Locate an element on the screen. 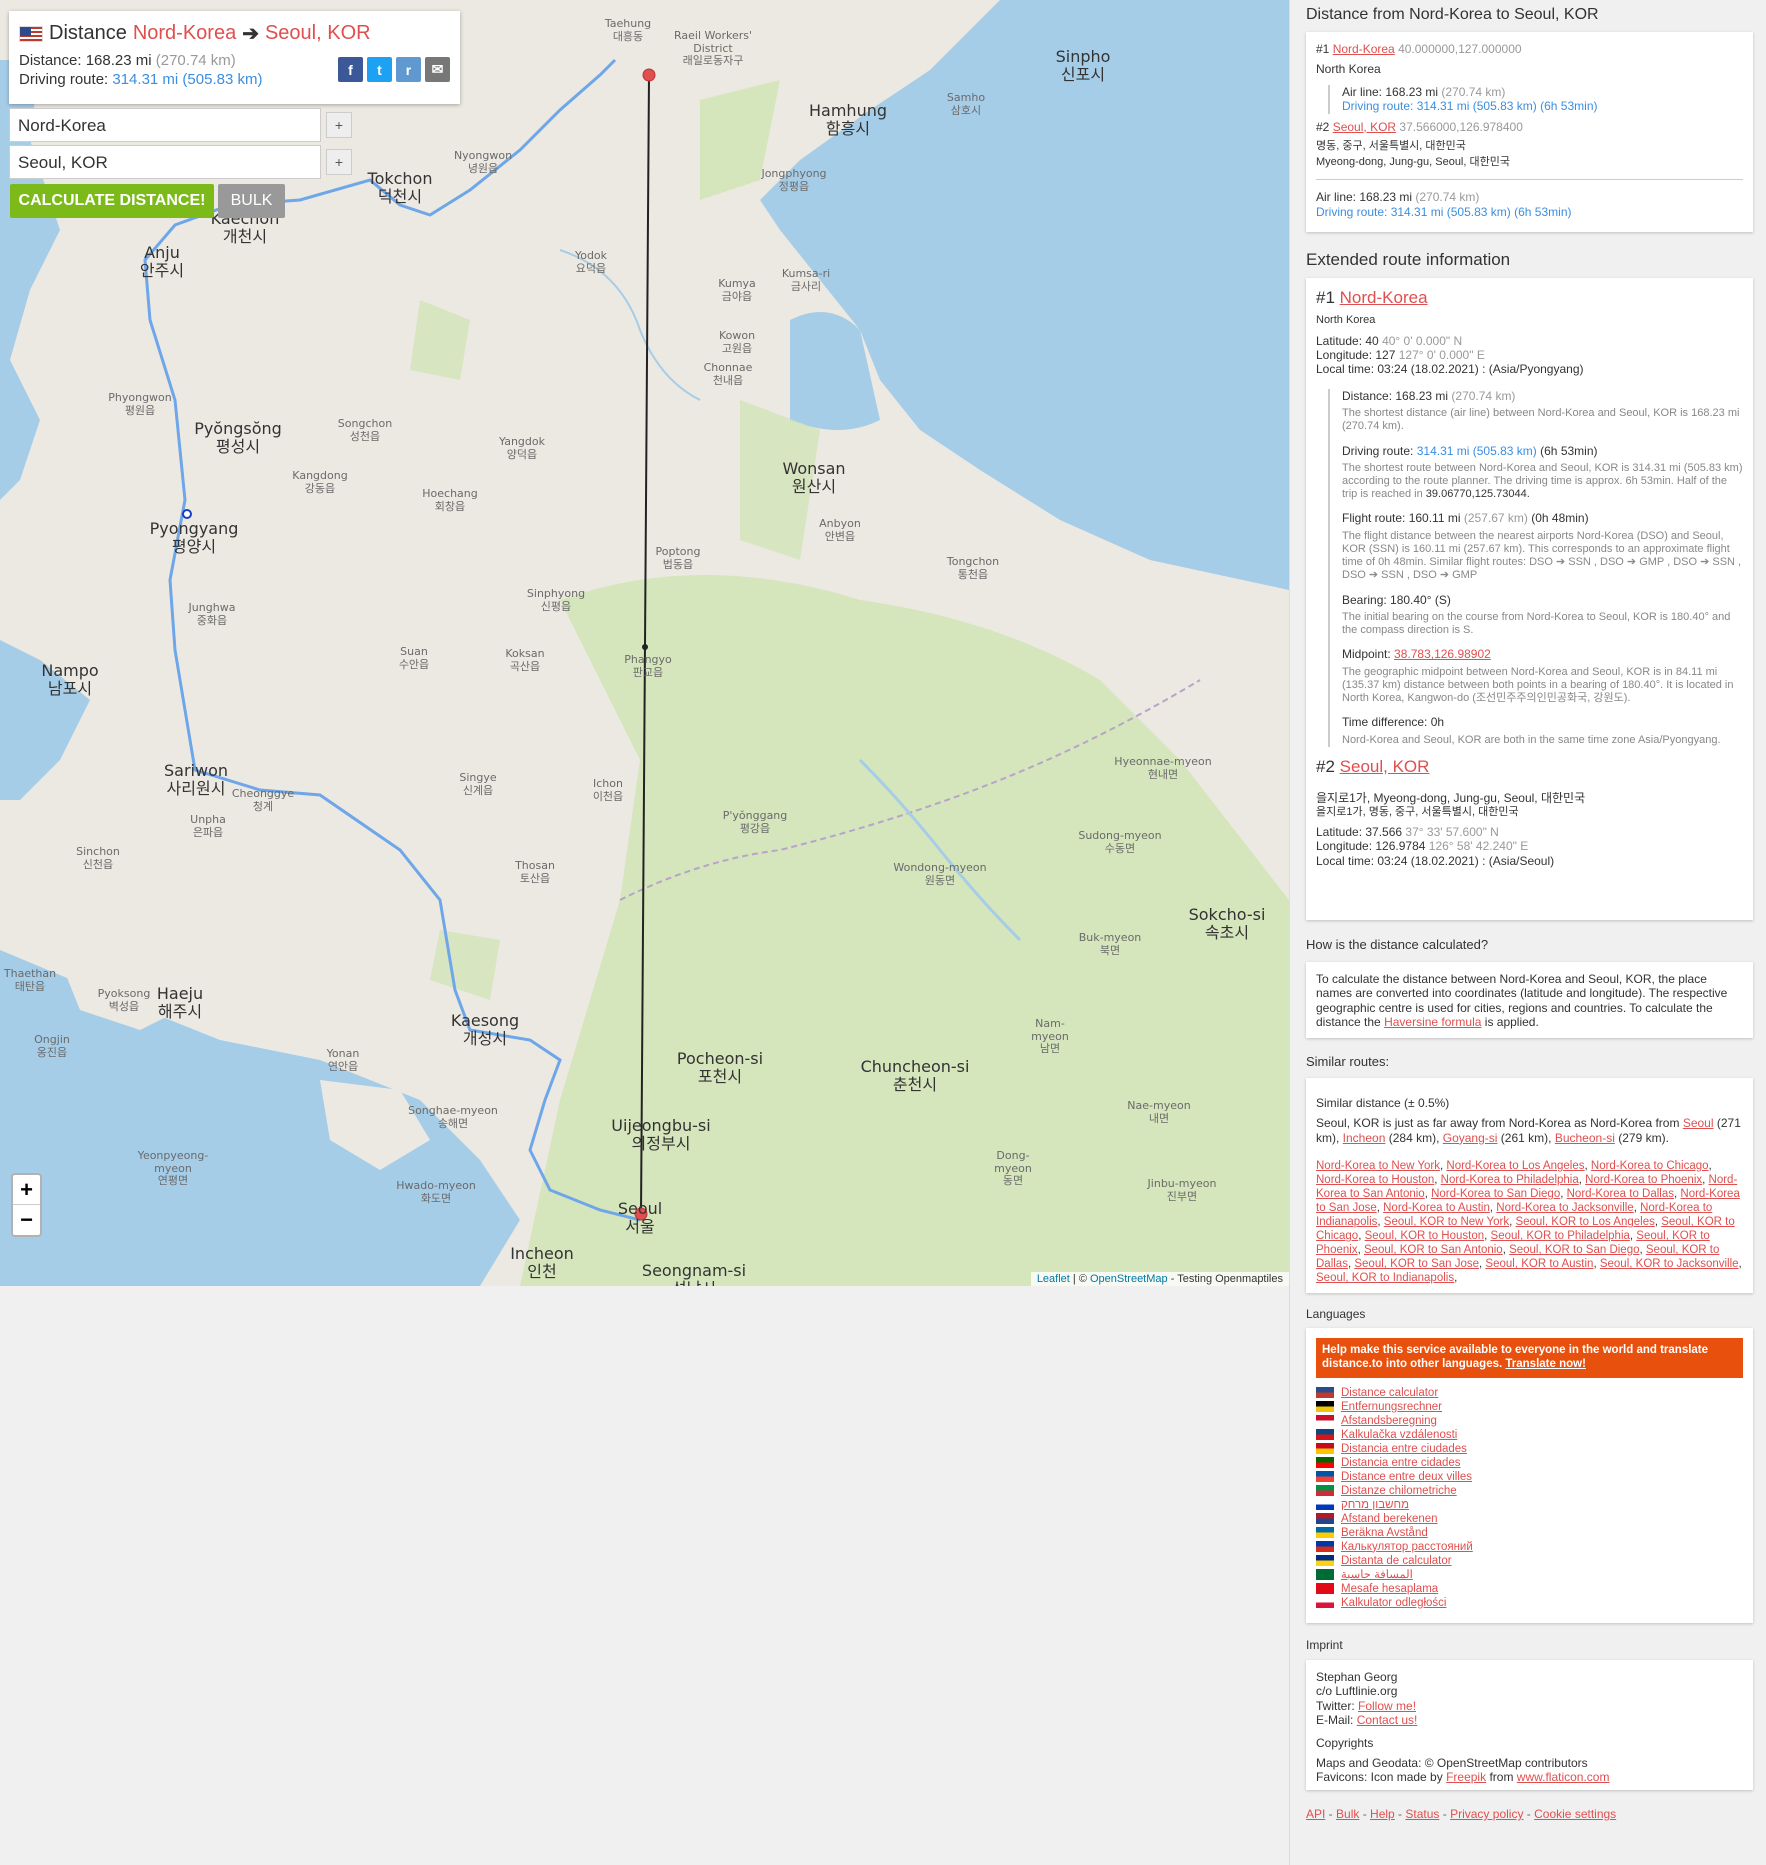 The image size is (1766, 1865). language-item: Kalkulator odległości is located at coordinates (1529, 1603).